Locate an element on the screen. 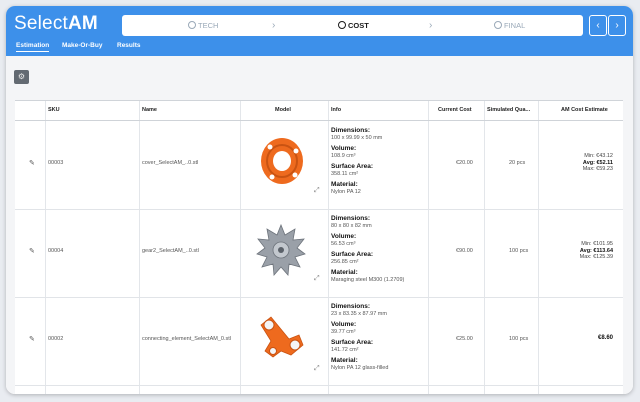  step-cost: COST is located at coordinates (353, 25).